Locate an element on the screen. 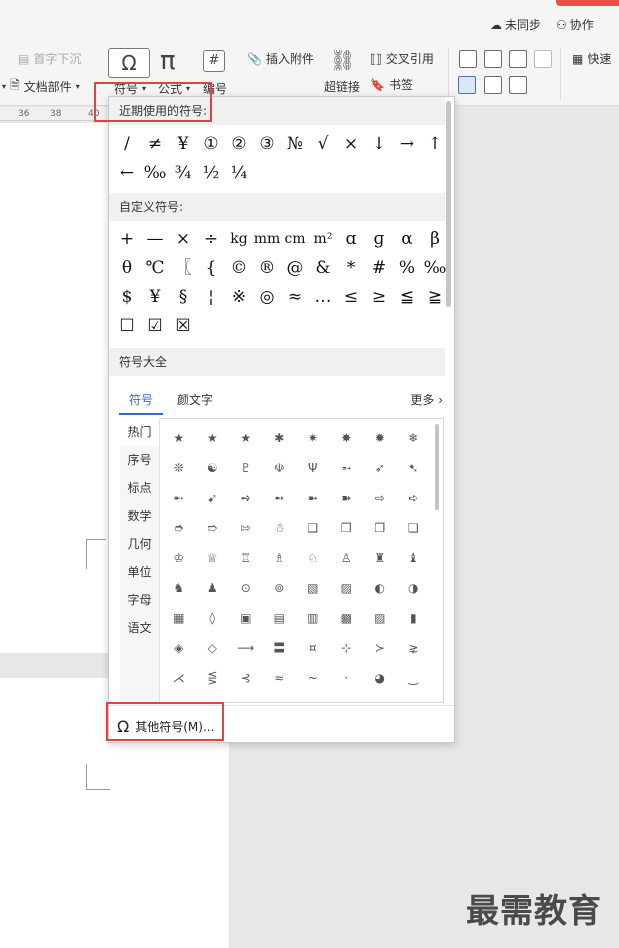 The height and width of the screenshot is (948, 619). symbol-cell: ◈ is located at coordinates (179, 648).